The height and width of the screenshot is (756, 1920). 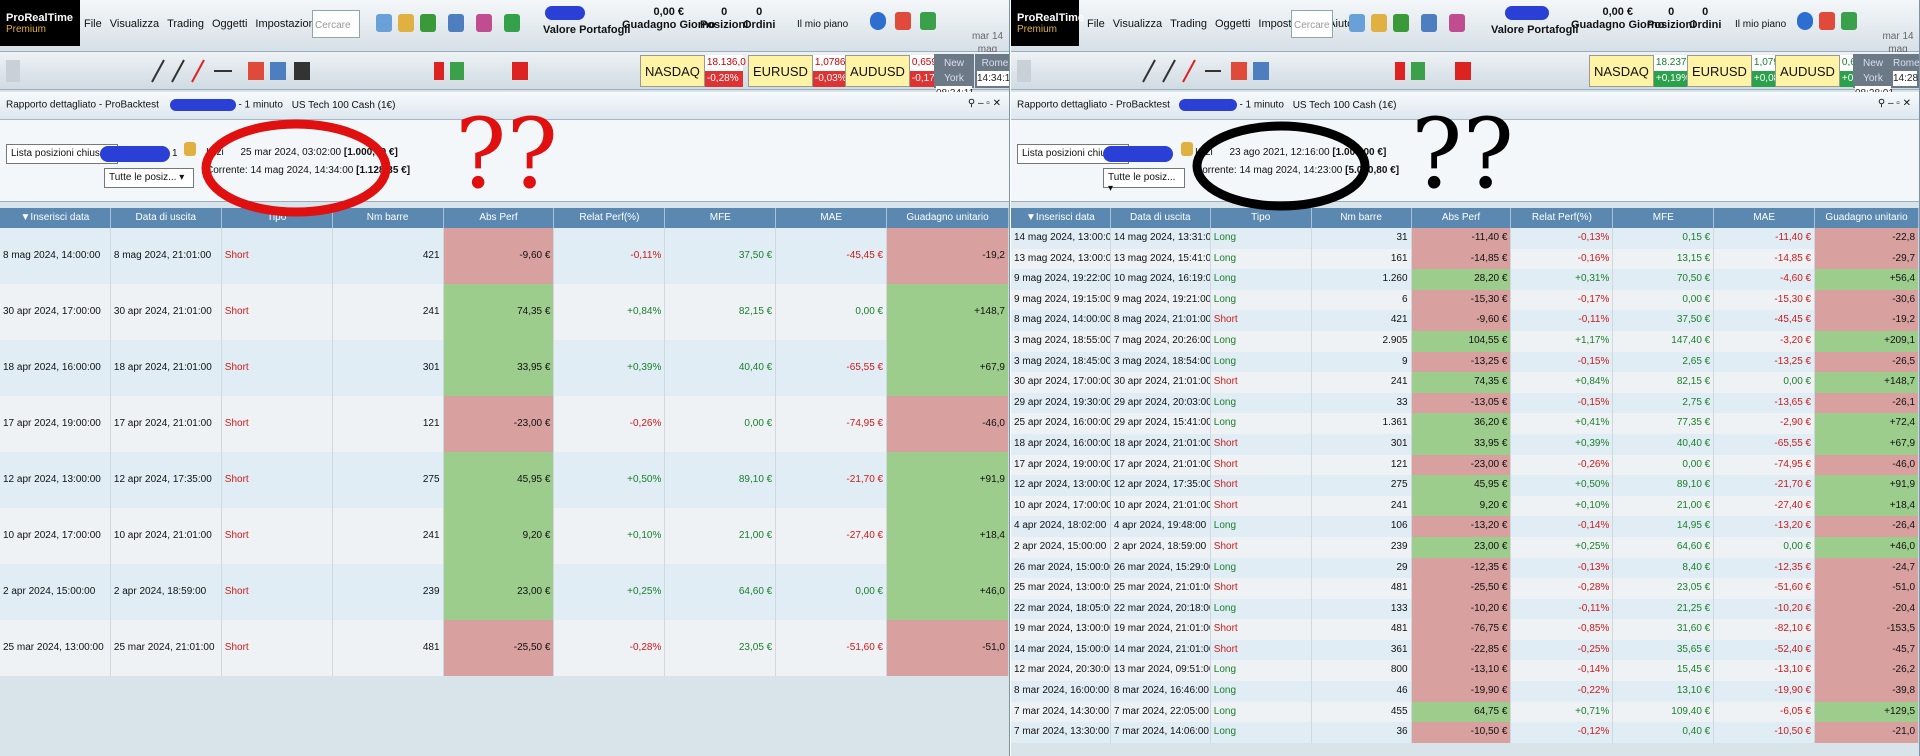 What do you see at coordinates (896, 71) in the screenshot?
I see `ticker-audusd: AUDUSD 0,65979 -0,17%` at bounding box center [896, 71].